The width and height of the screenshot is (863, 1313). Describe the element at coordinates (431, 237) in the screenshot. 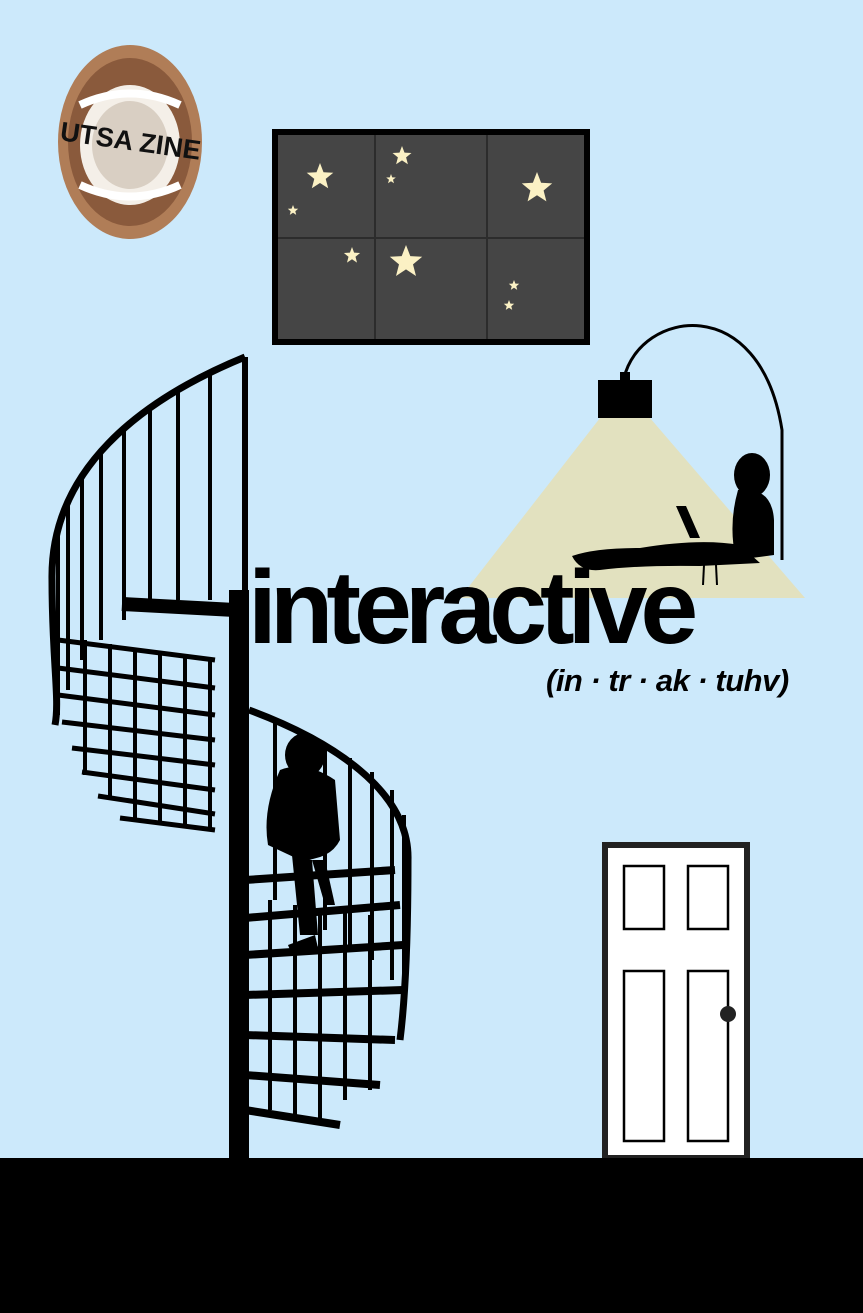

I see `night-window-icon` at that location.